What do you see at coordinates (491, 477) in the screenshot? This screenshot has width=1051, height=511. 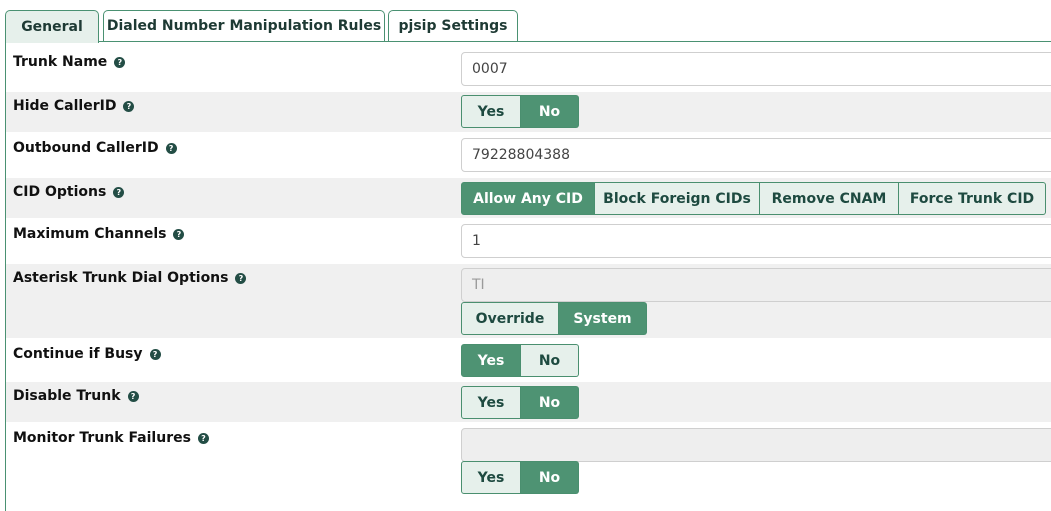 I see `monitor-trunk-failures-yes-button: Yes` at bounding box center [491, 477].